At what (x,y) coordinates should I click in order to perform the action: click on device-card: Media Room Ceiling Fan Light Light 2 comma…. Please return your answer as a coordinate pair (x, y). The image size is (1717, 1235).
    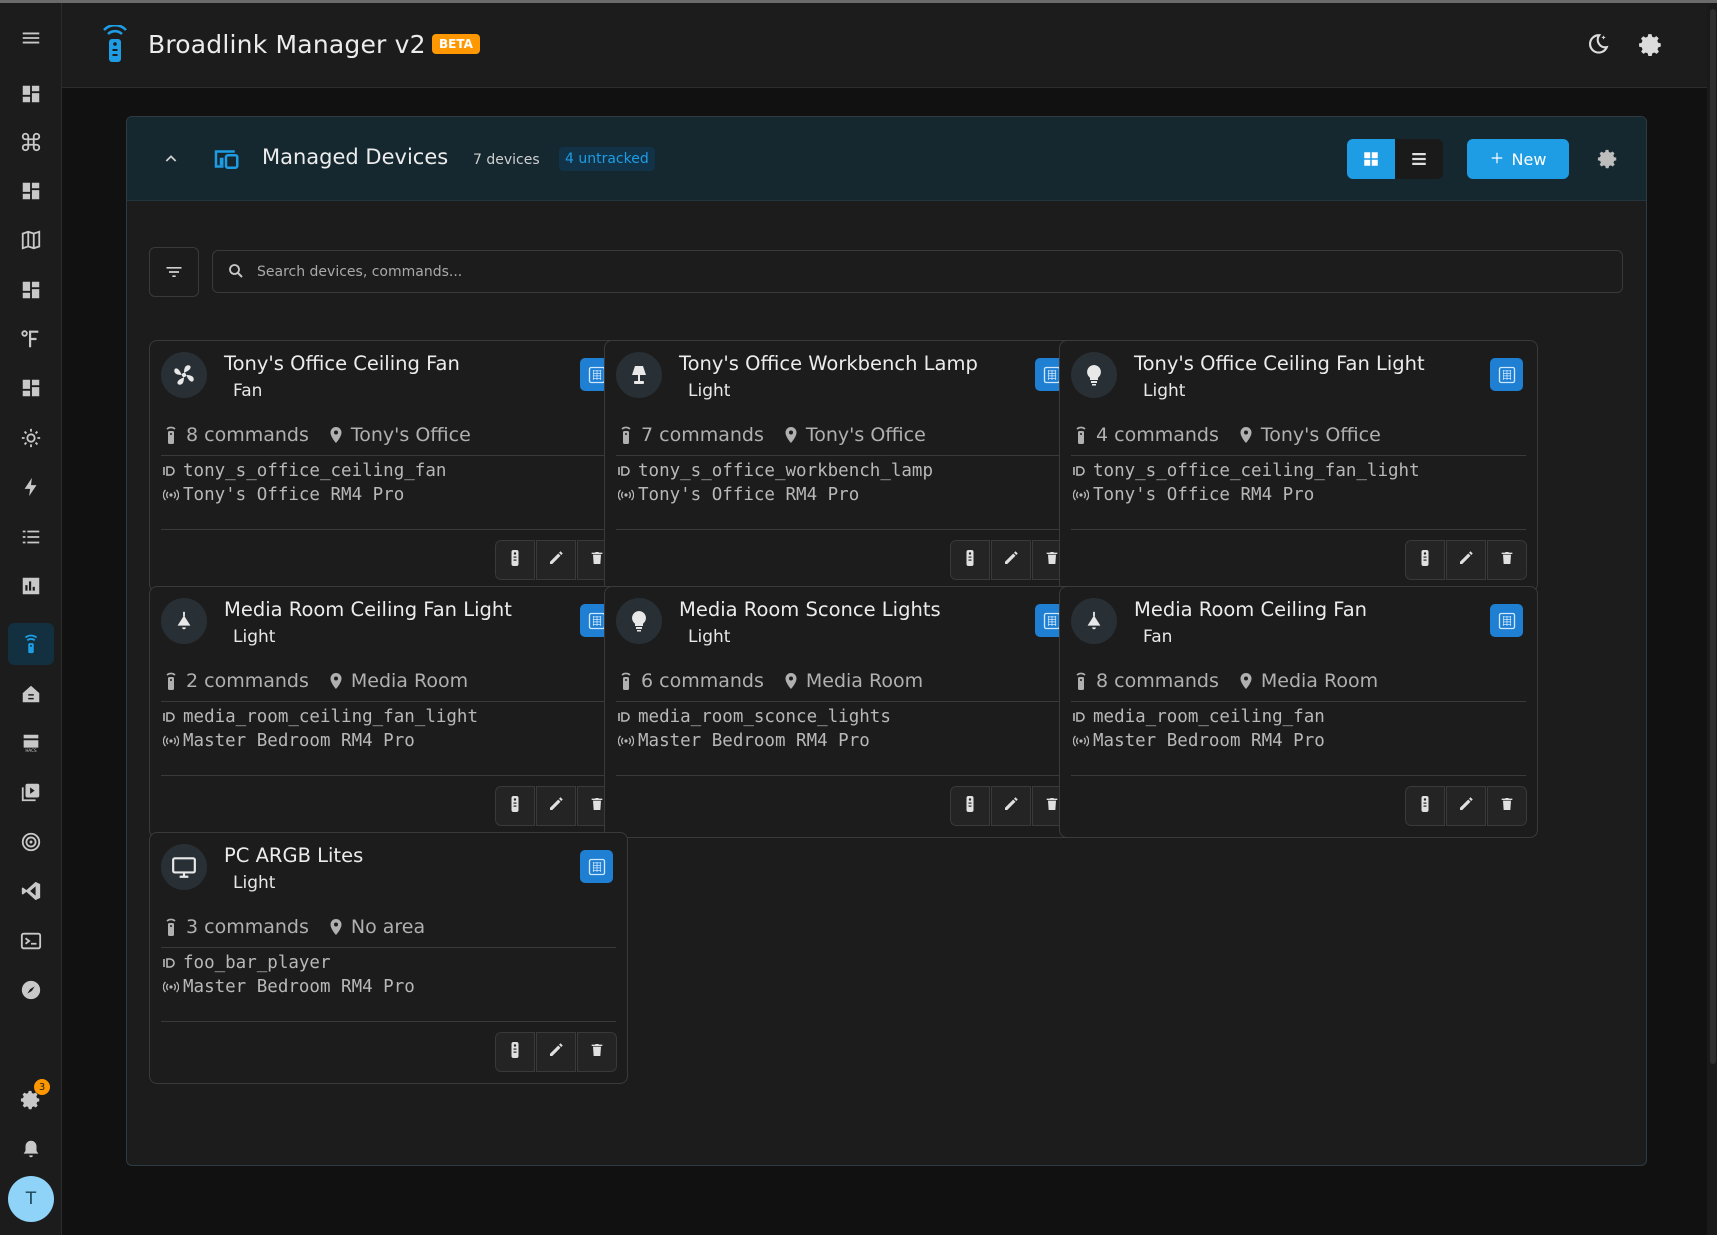
    Looking at the image, I should click on (388, 712).